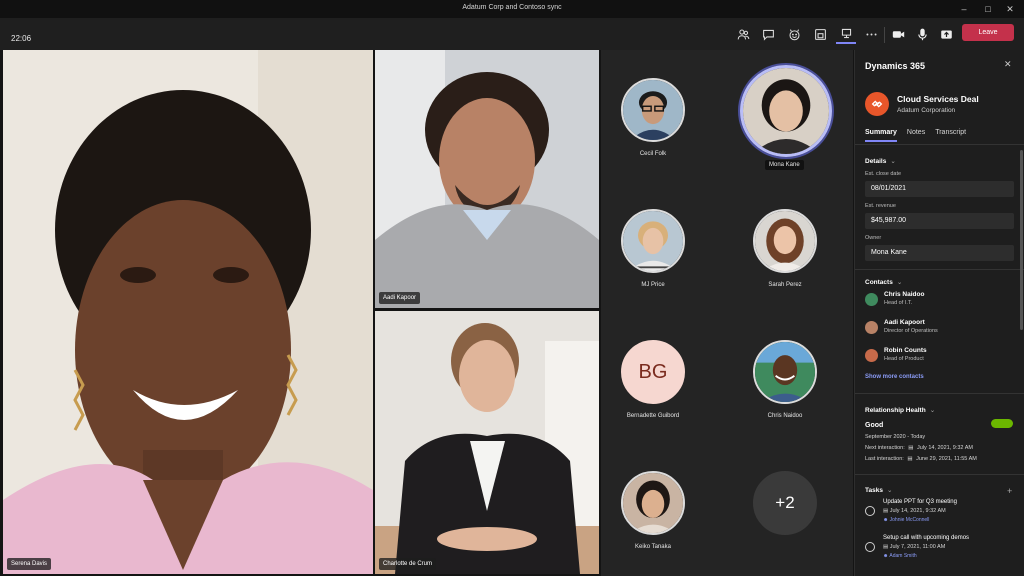 The width and height of the screenshot is (1024, 576). I want to click on revenue-label: Est. revenue, so click(880, 206).